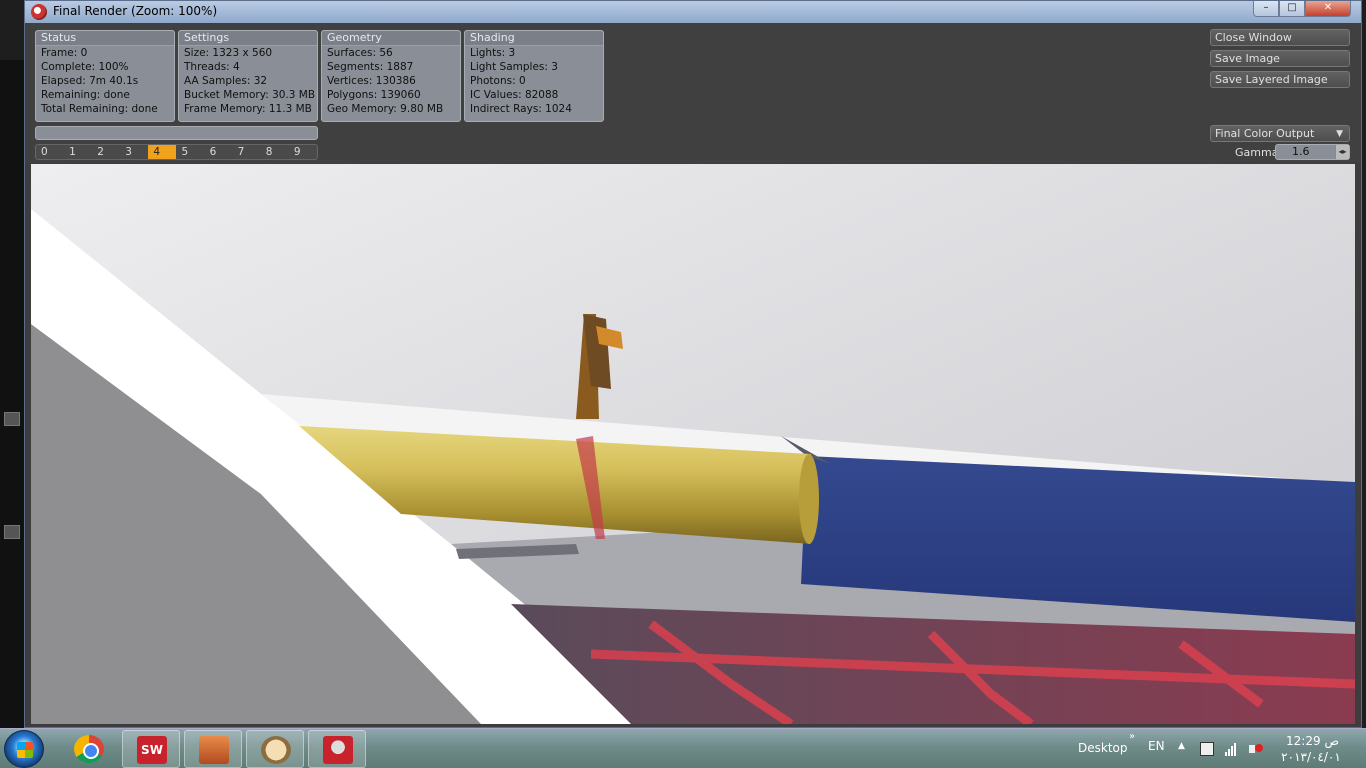  I want to click on buffer-selector: 0 1 2 3 4 5 6 7 8 9, so click(176, 152).